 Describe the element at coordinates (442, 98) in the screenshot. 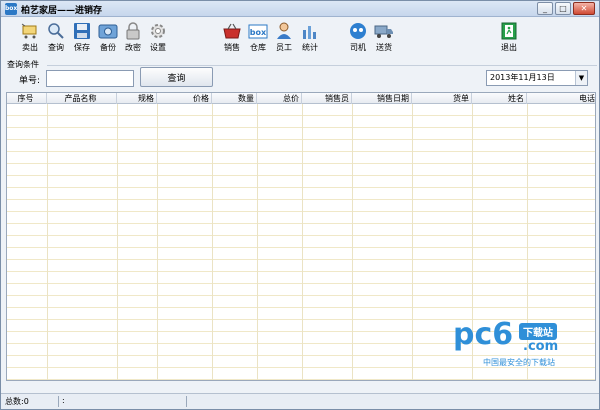

I see `column-header-invoice: 货单` at that location.